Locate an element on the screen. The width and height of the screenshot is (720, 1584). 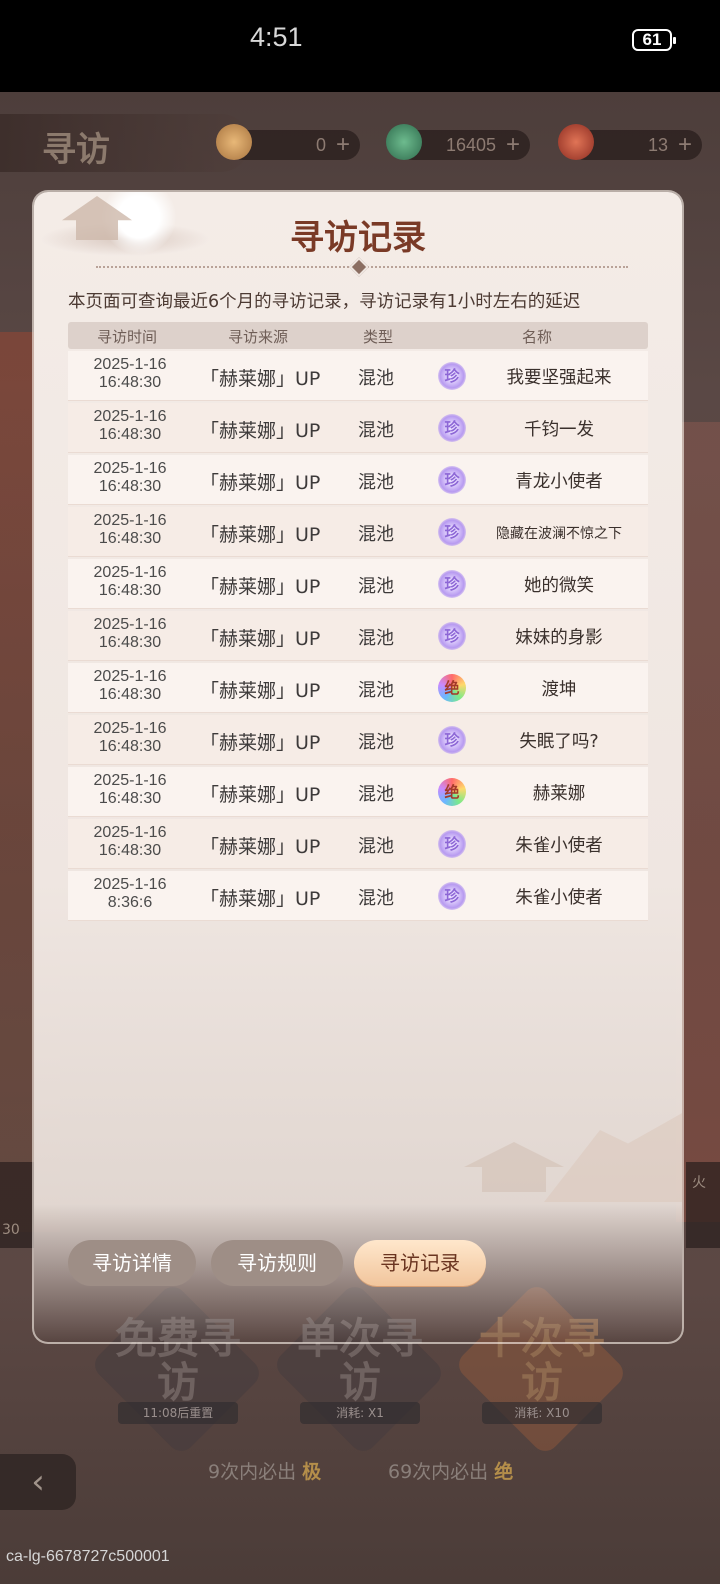
pavilion-shape is located at coordinates (514, 1167).